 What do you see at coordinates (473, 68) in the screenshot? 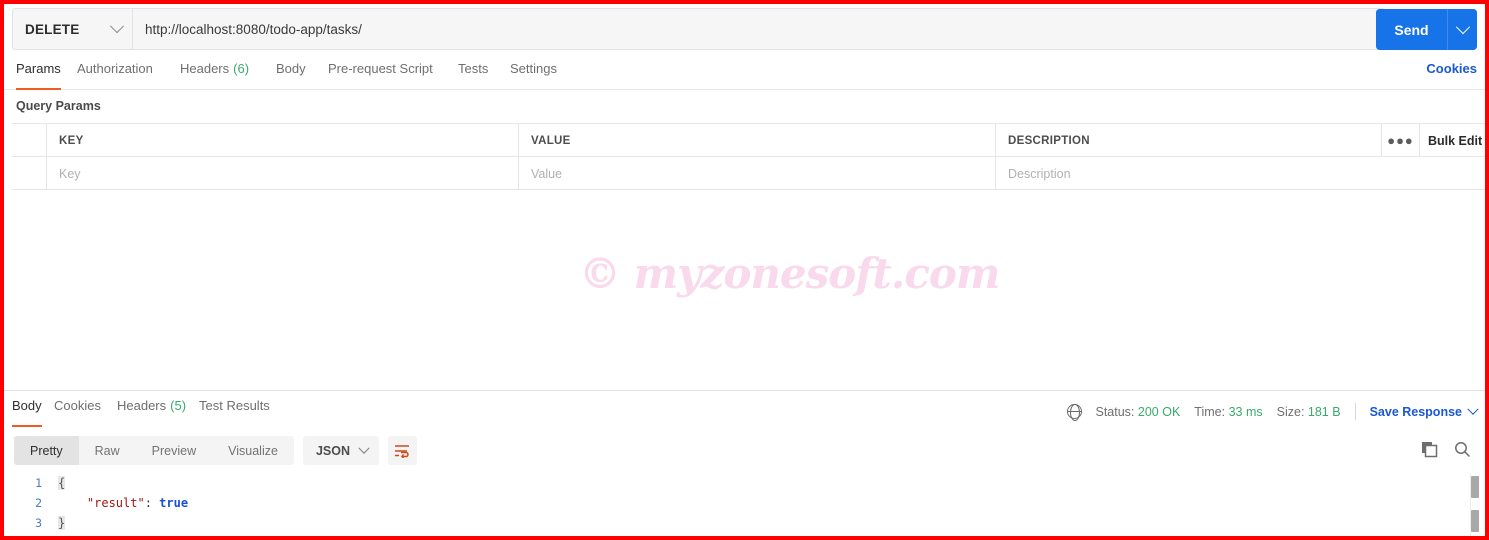
I see `tab-label: Tests` at bounding box center [473, 68].